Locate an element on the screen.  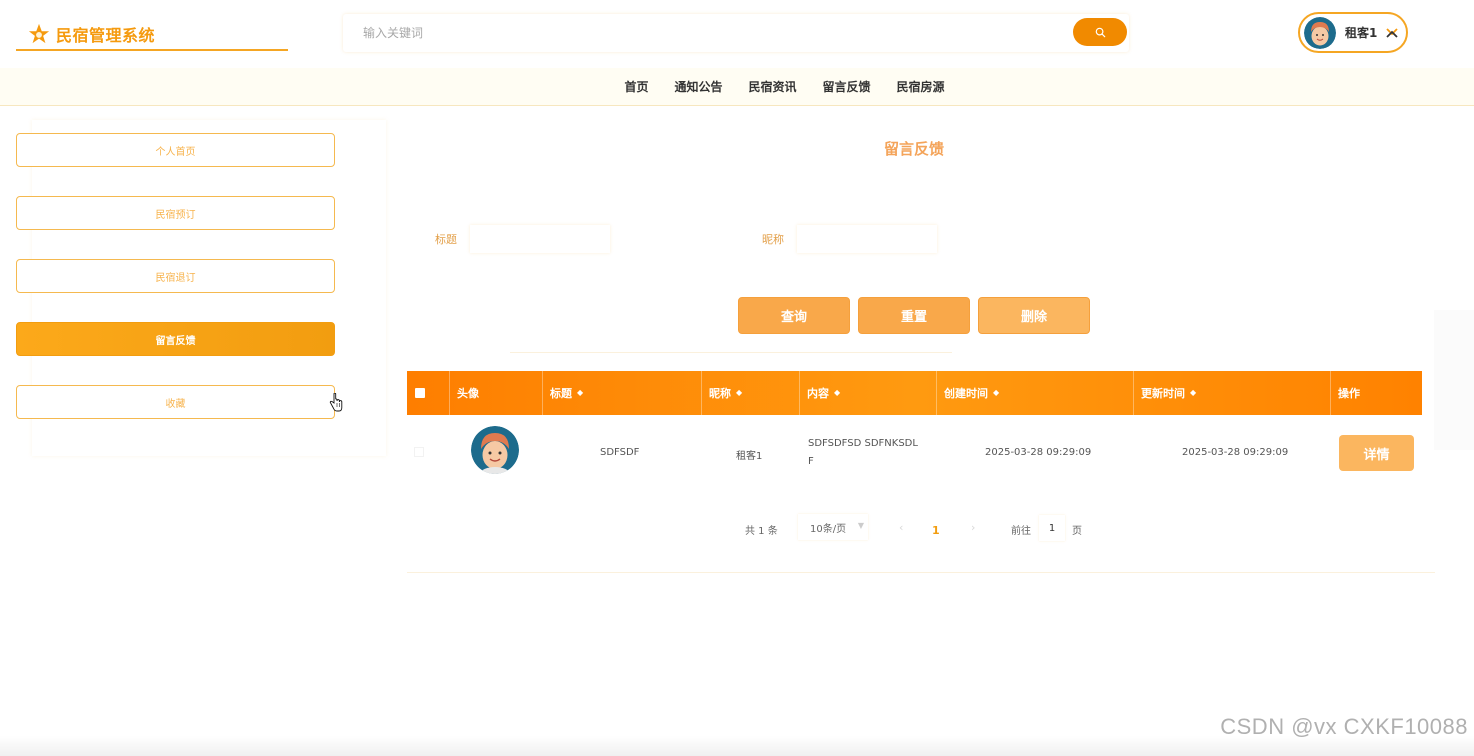
next-page-button: › is located at coordinates (973, 527).